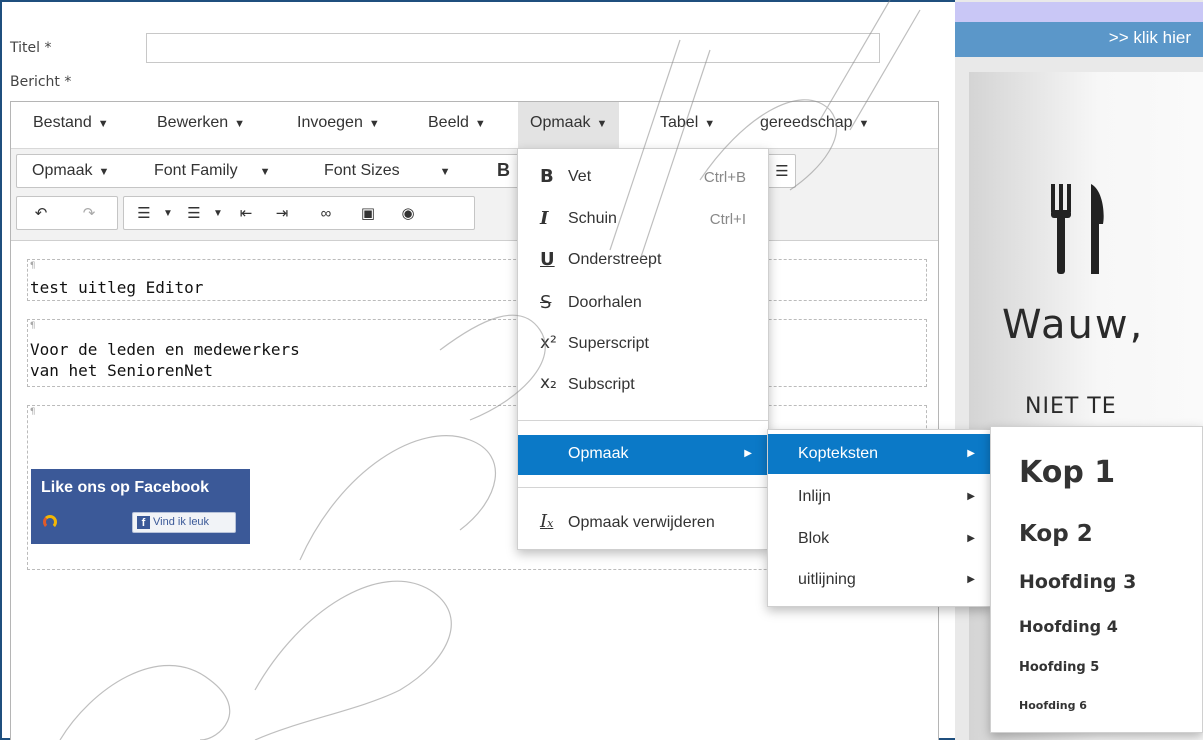  What do you see at coordinates (41, 82) in the screenshot?
I see `bericht-label: Bericht *` at bounding box center [41, 82].